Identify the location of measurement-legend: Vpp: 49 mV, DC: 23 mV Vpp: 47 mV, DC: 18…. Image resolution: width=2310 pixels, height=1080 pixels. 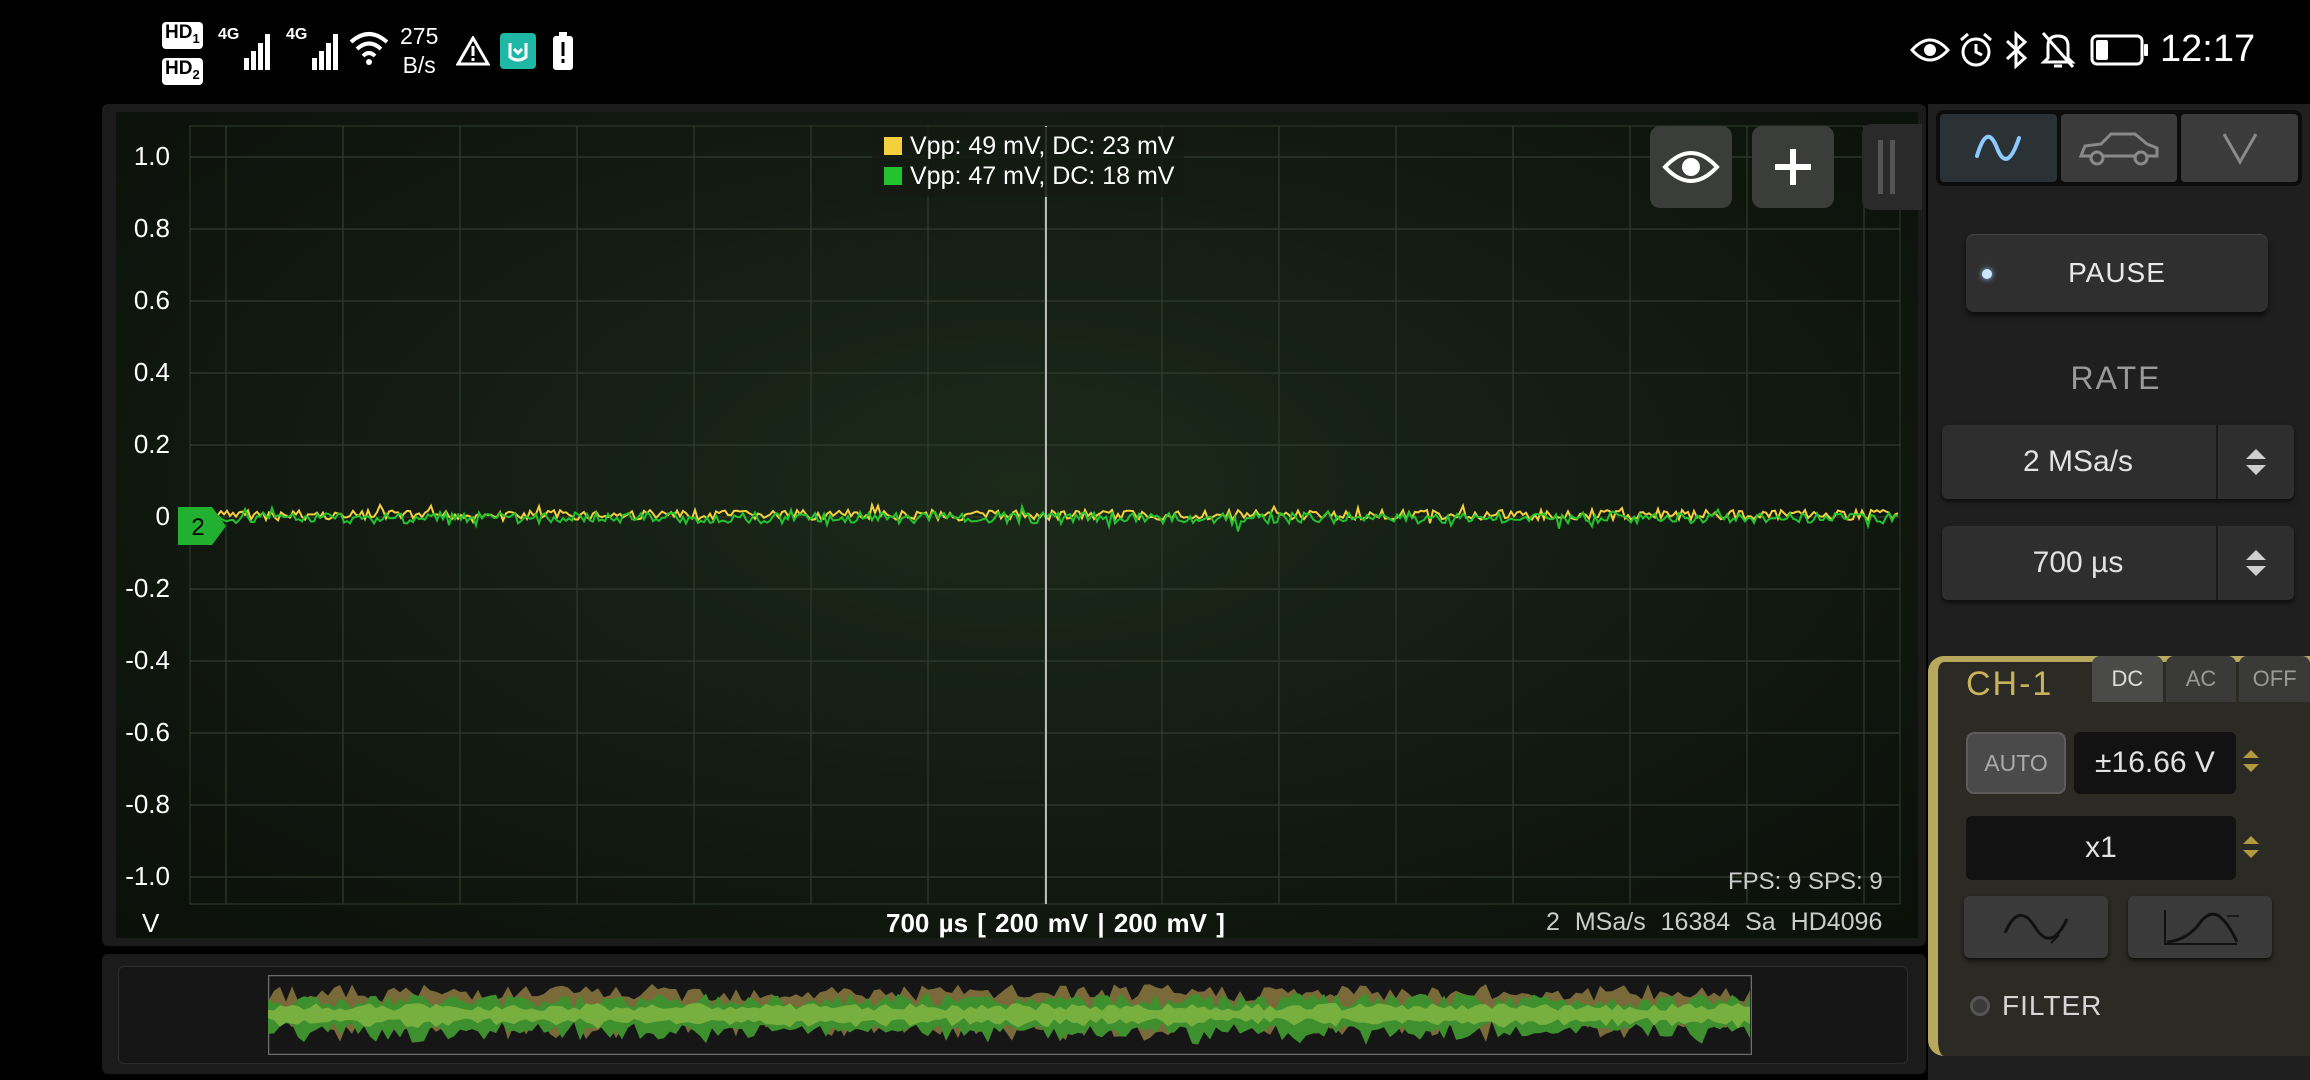
(1028, 162).